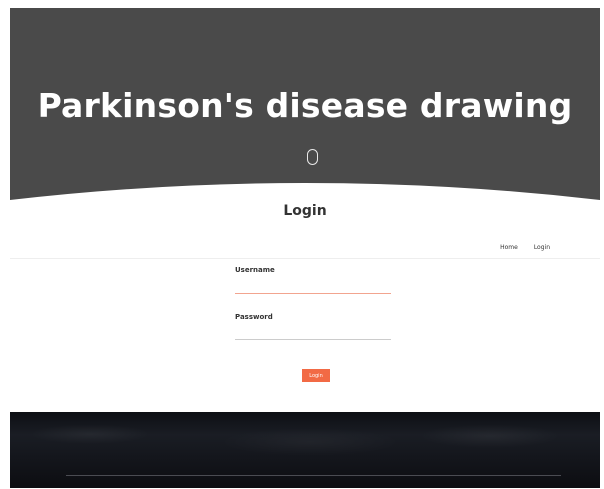 This screenshot has width=604, height=489. What do you see at coordinates (313, 475) in the screenshot?
I see `footer-divider` at bounding box center [313, 475].